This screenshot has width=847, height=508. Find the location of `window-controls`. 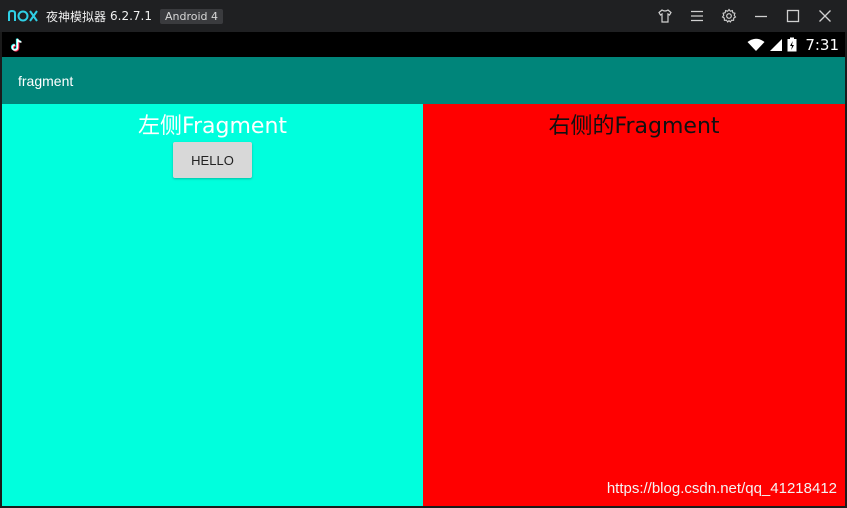

window-controls is located at coordinates (745, 16).